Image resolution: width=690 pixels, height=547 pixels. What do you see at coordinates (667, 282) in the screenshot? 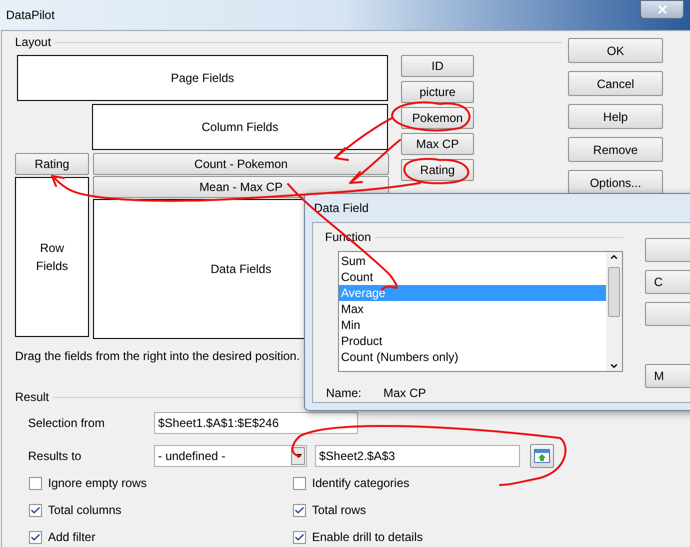
I see `dialog-button: C` at bounding box center [667, 282].